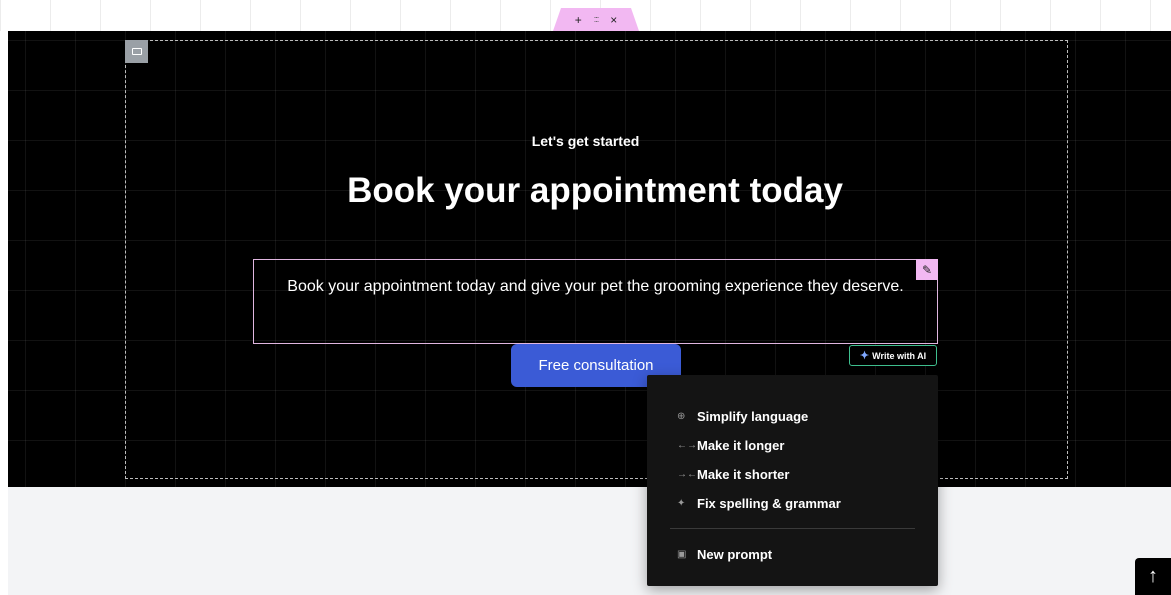 This screenshot has height=595, width=1171. Describe the element at coordinates (792, 474) in the screenshot. I see `ai-menu-item-shorter: →← Make it shorter` at that location.